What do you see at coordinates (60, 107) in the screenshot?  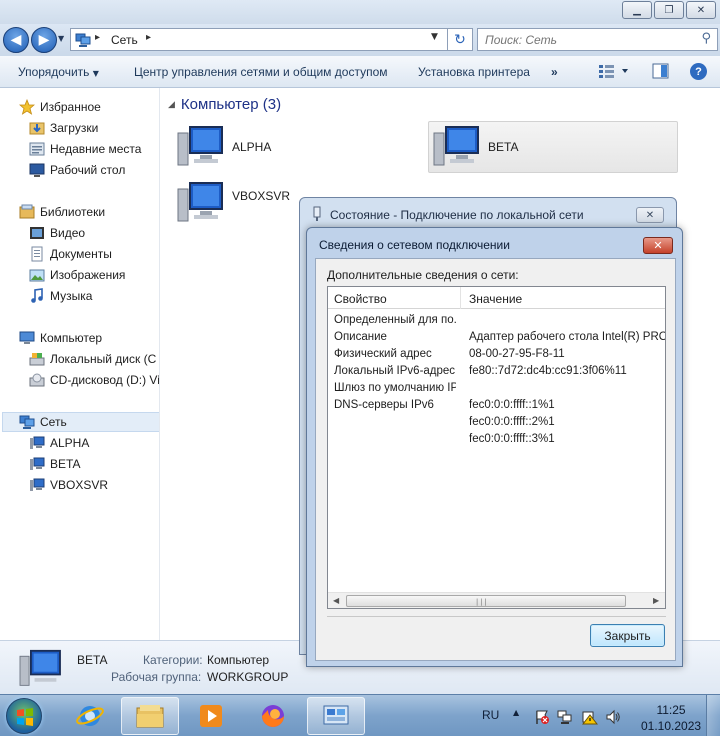 I see `nav-favorites: Избранное` at bounding box center [60, 107].